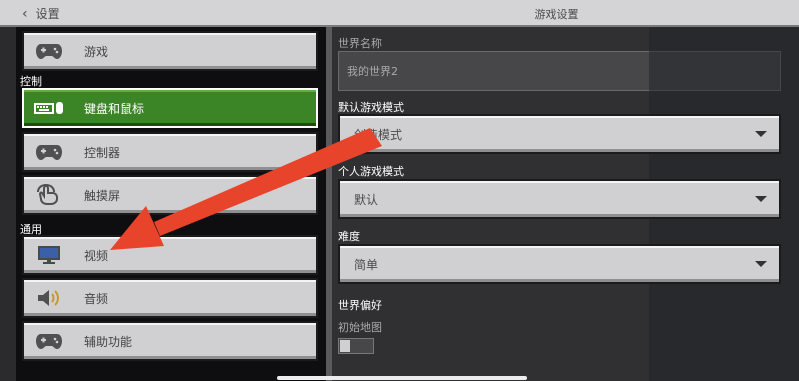 The height and width of the screenshot is (381, 799). Describe the element at coordinates (366, 264) in the screenshot. I see `dropdown-value: 简单` at that location.